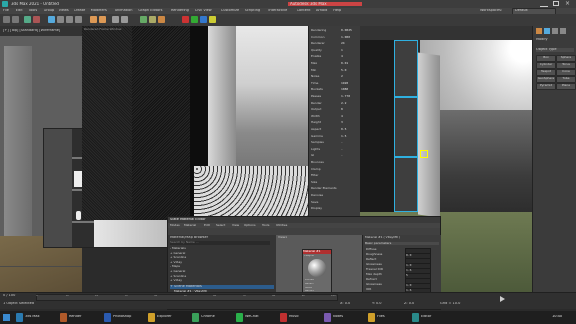 The image size is (576, 324). I want to click on motion-tab-icon, so click(563, 31).